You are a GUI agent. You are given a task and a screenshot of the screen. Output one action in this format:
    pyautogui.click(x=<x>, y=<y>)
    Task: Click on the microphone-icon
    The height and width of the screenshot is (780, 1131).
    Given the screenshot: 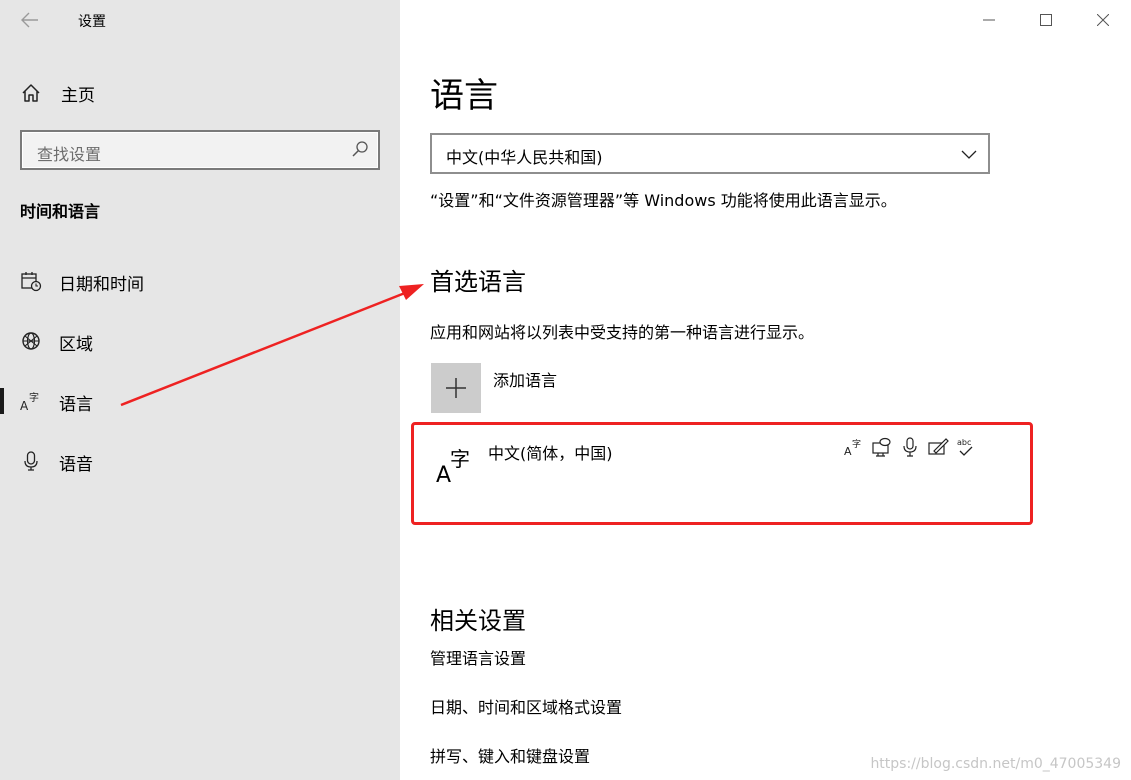 What is the action you would take?
    pyautogui.click(x=31, y=461)
    